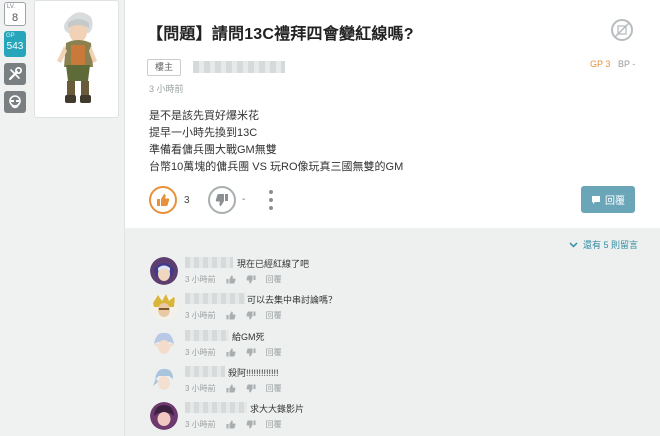  What do you see at coordinates (248, 337) in the screenshot?
I see `comment-text: 給GM死` at bounding box center [248, 337].